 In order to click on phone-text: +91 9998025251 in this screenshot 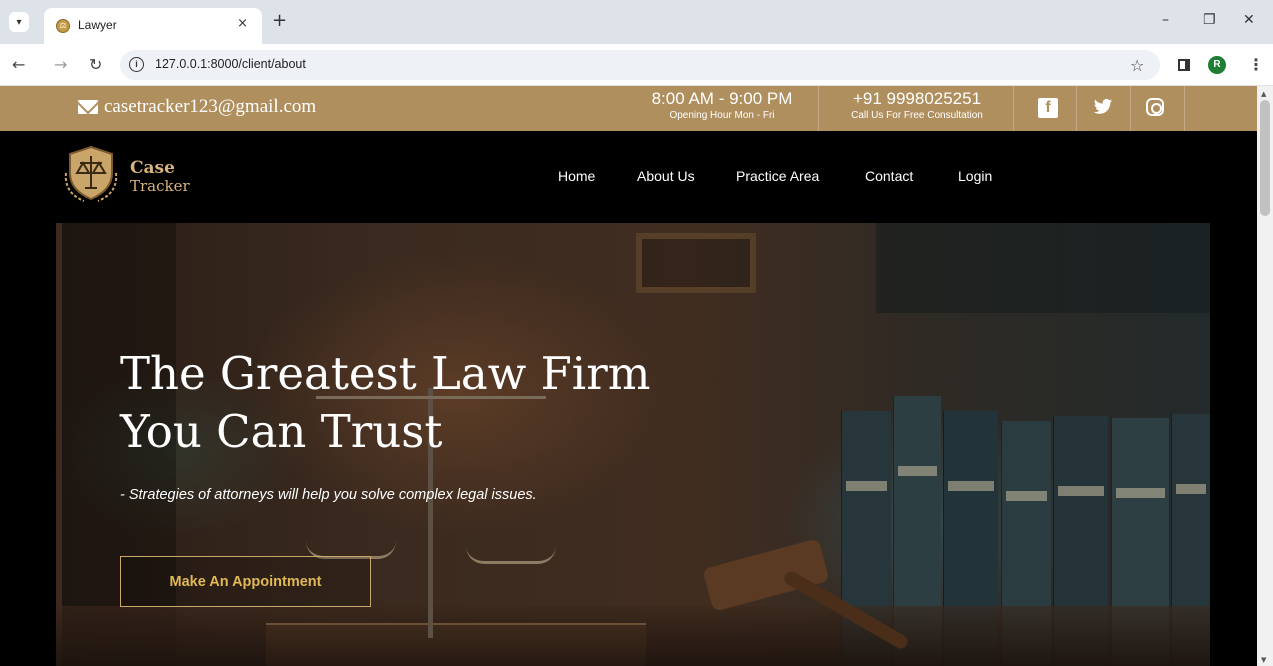, I will do `click(917, 99)`.